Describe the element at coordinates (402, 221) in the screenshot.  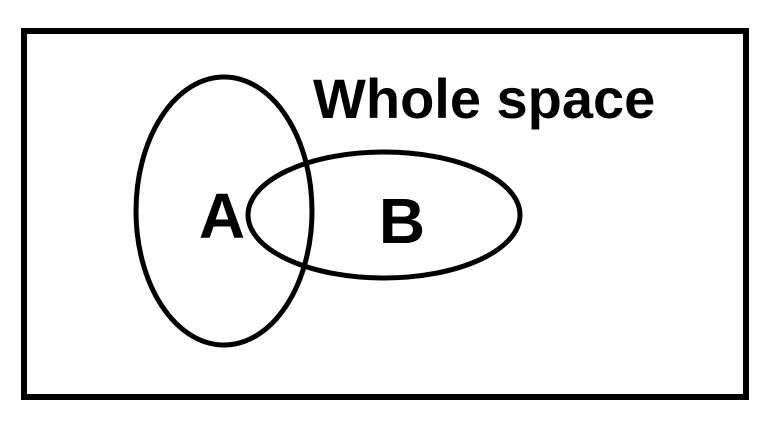
I see `set-b-label: B` at that location.